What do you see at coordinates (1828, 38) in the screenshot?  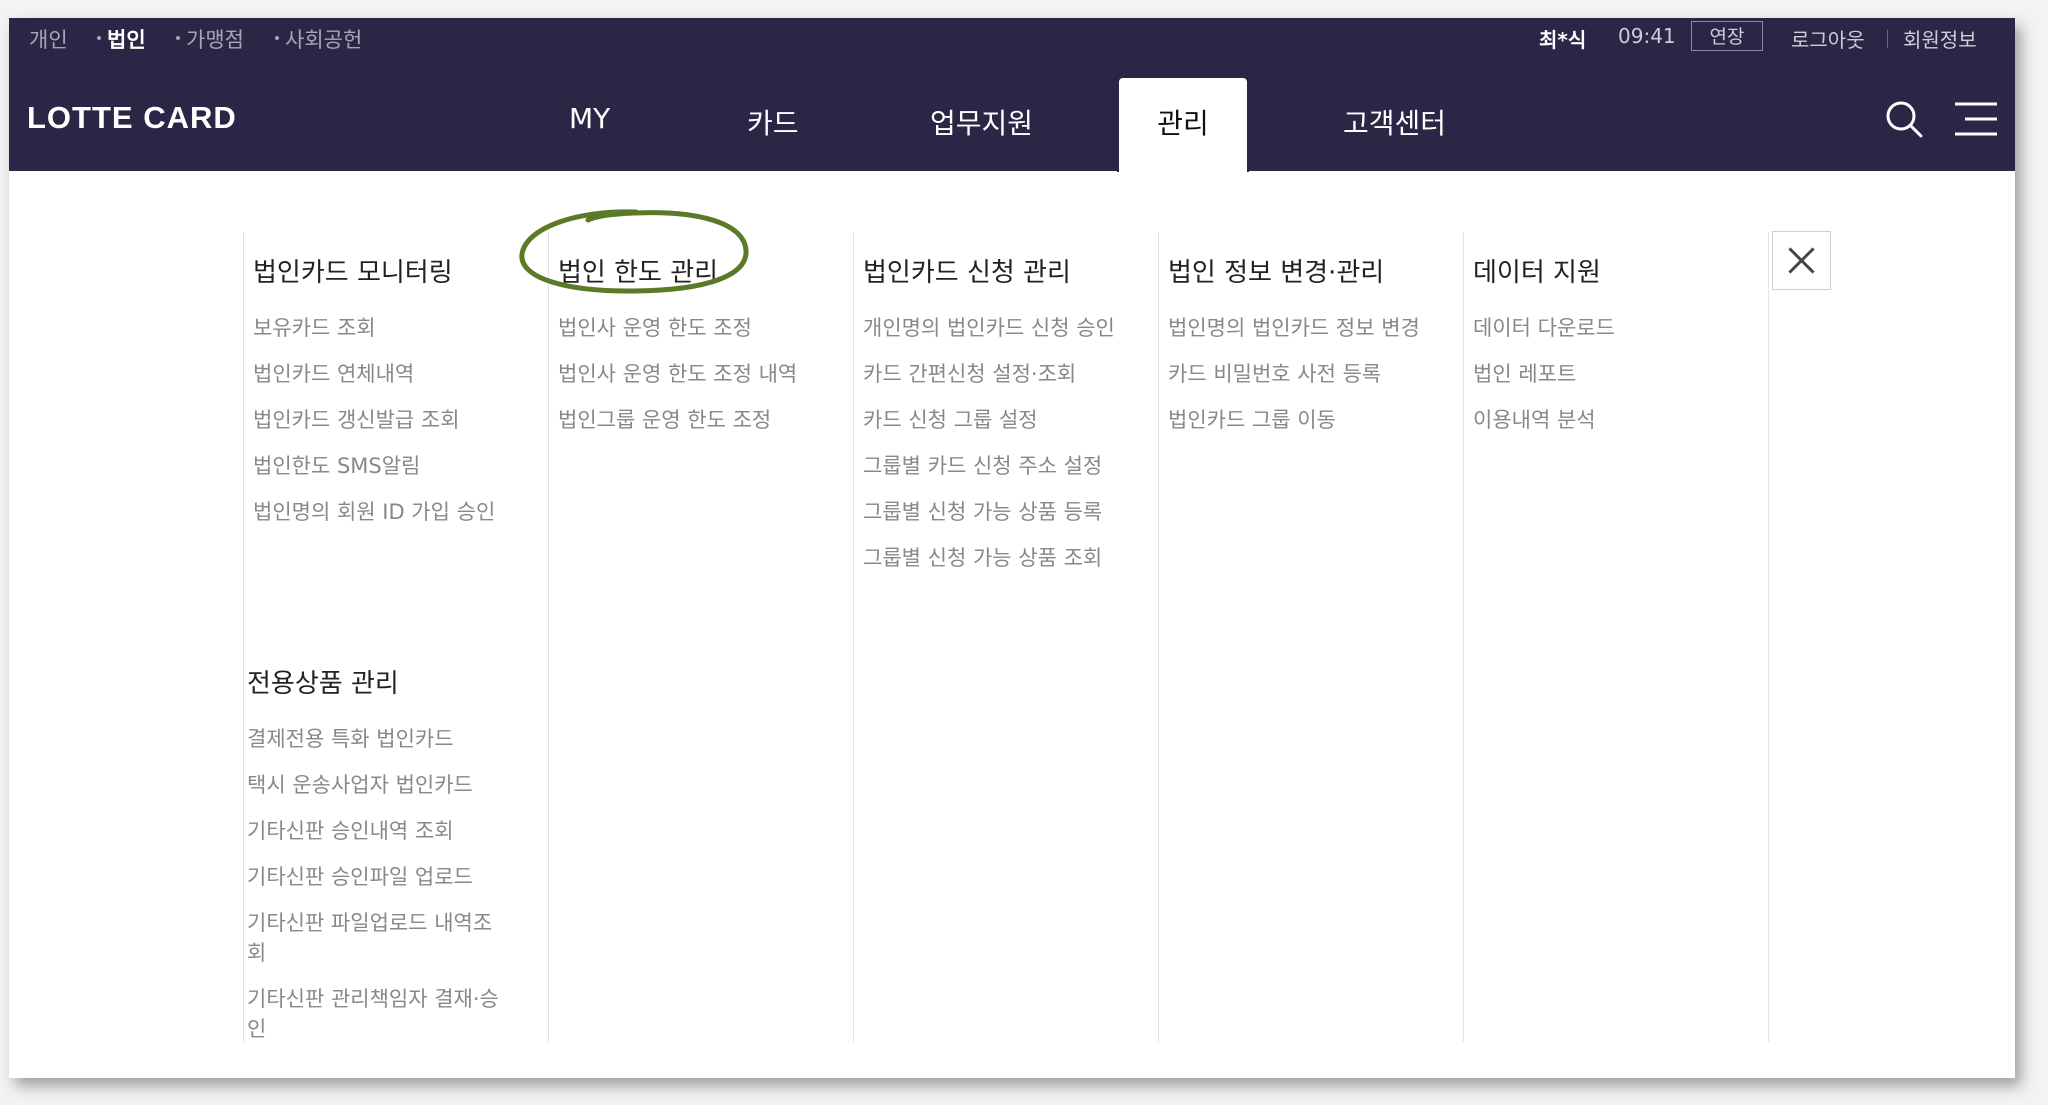 I see `logout-link: 로그아웃` at bounding box center [1828, 38].